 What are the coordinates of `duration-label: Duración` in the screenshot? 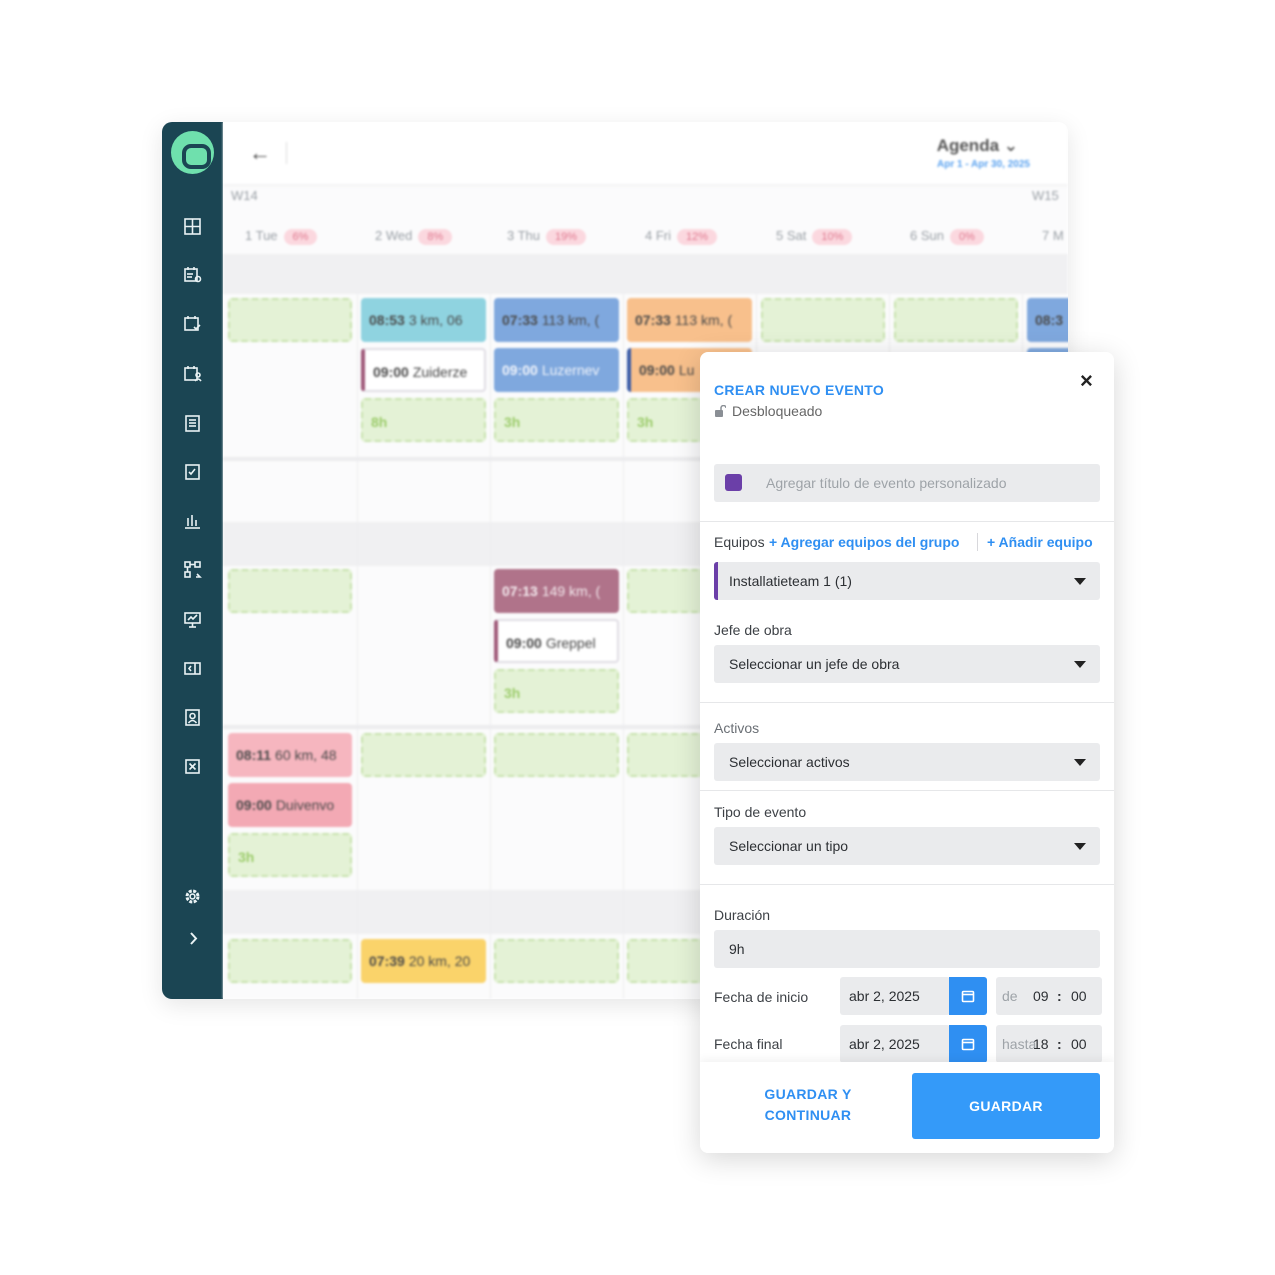 It's located at (742, 915).